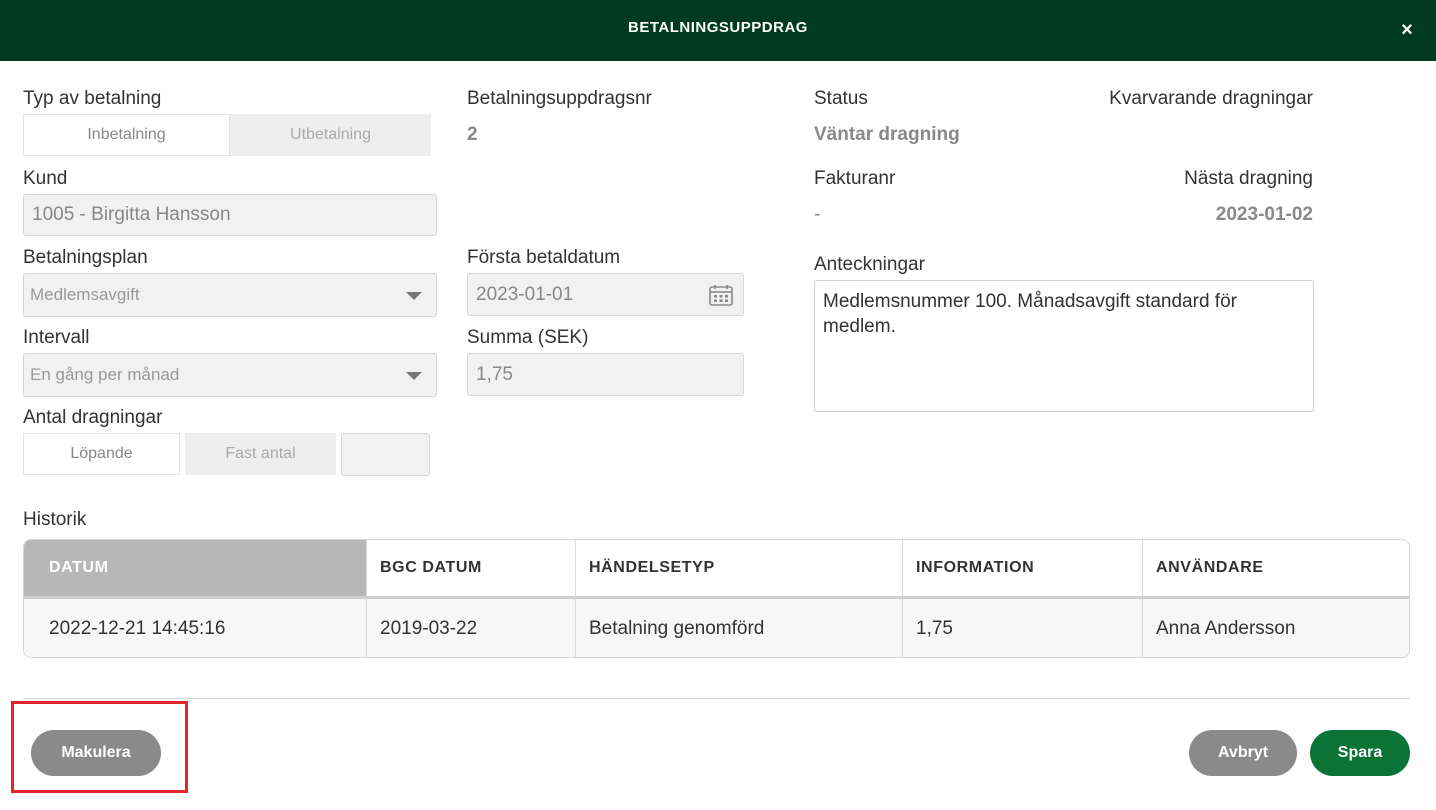  Describe the element at coordinates (96, 753) in the screenshot. I see `void-button: Makulera` at that location.